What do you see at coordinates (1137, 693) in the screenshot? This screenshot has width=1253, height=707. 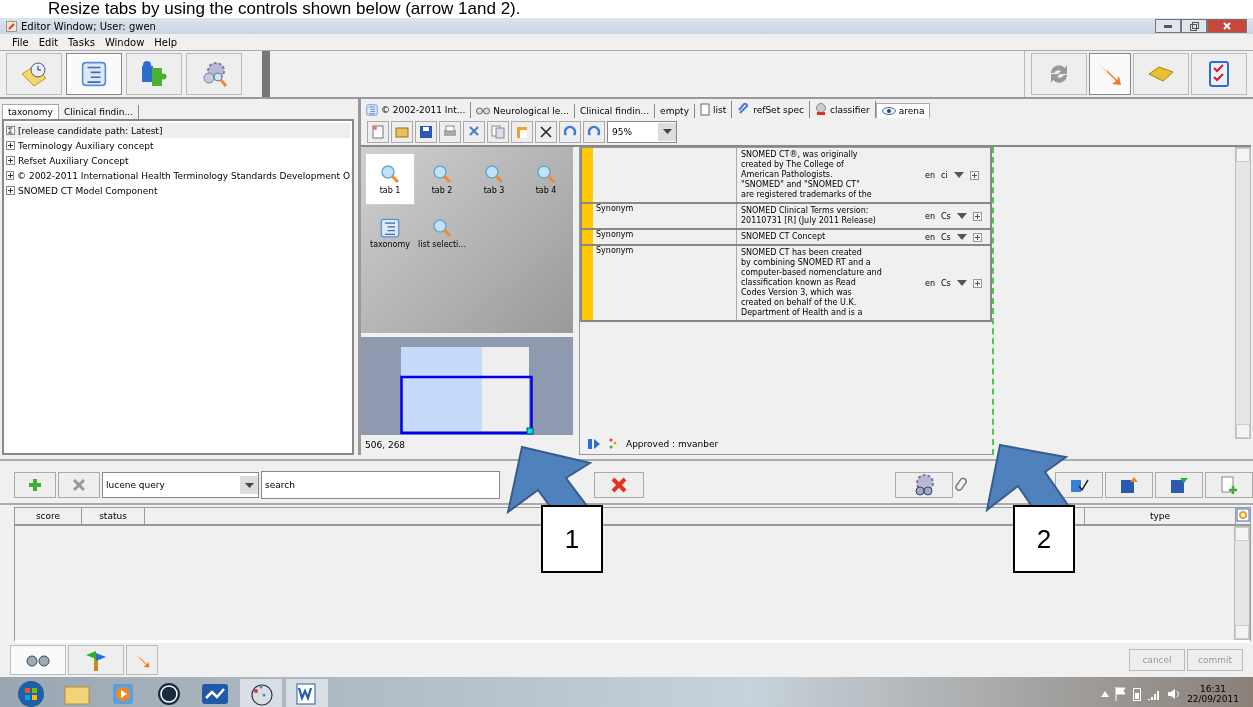 I see `battery-icon` at bounding box center [1137, 693].